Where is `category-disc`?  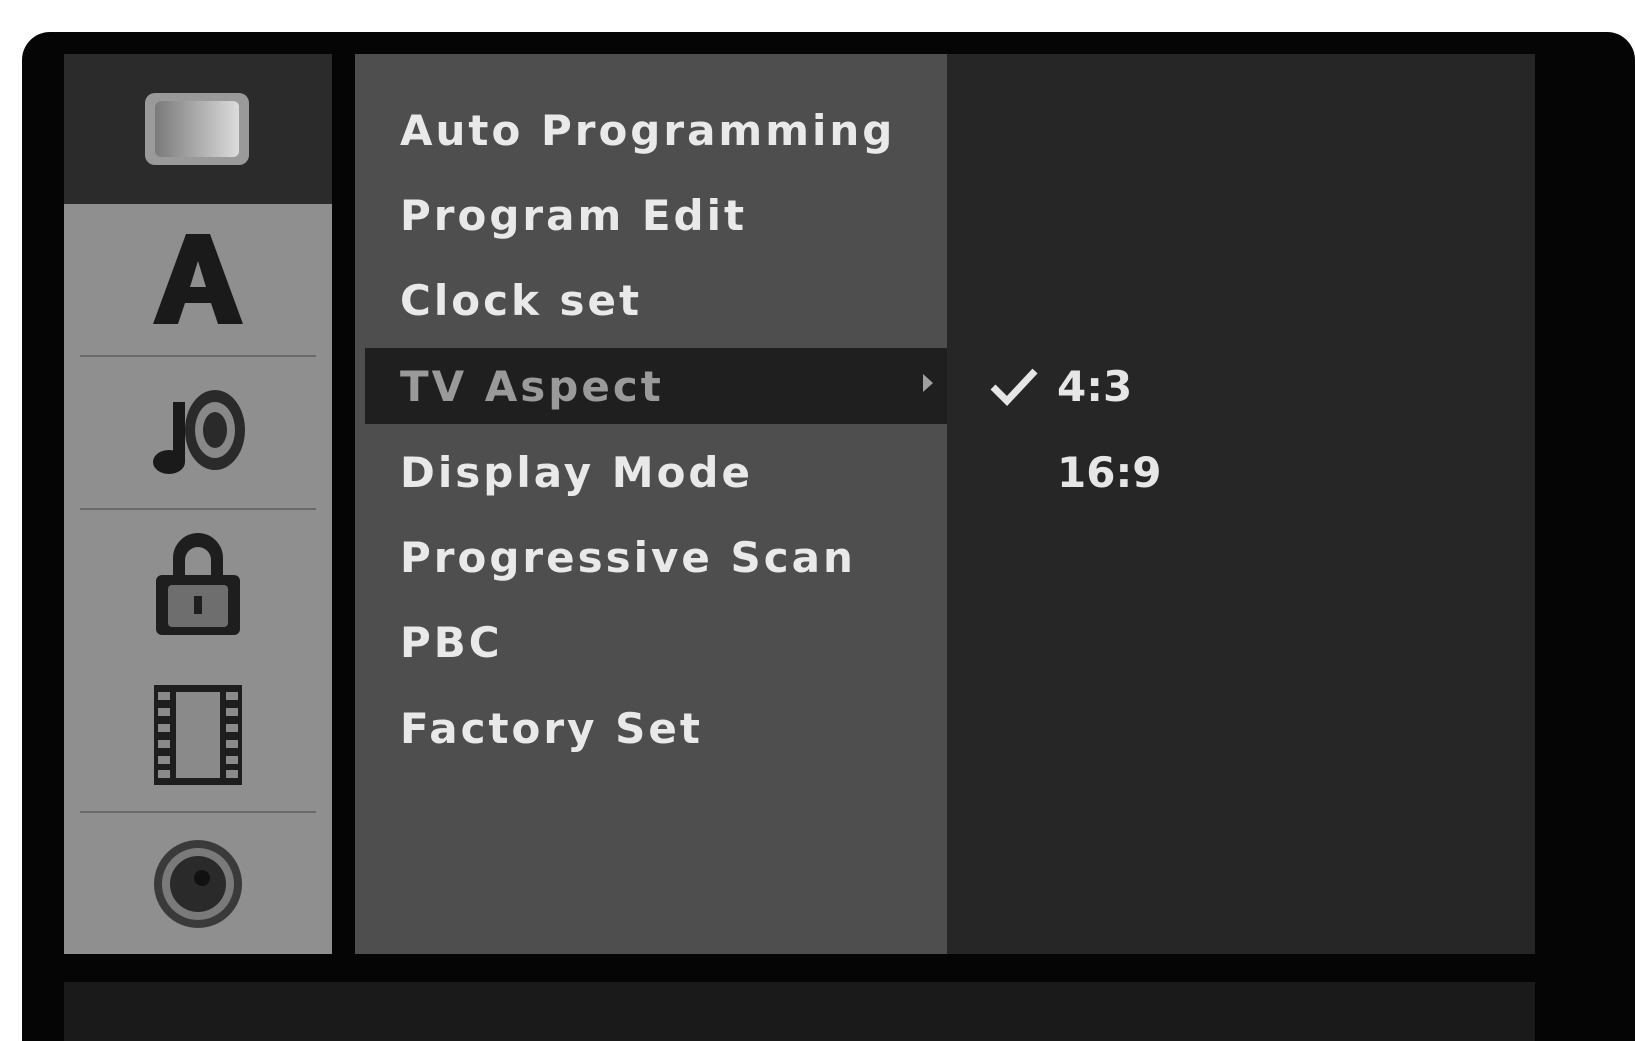
category-disc is located at coordinates (198, 883).